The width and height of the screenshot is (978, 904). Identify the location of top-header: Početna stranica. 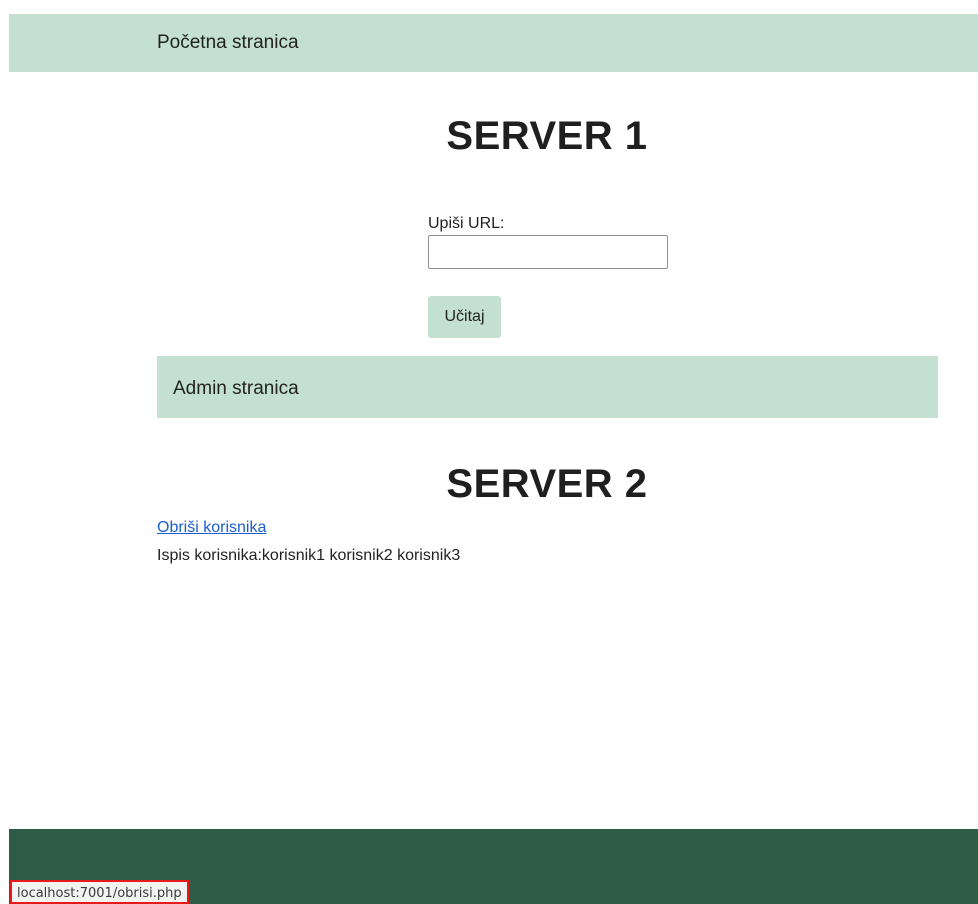
(493, 43).